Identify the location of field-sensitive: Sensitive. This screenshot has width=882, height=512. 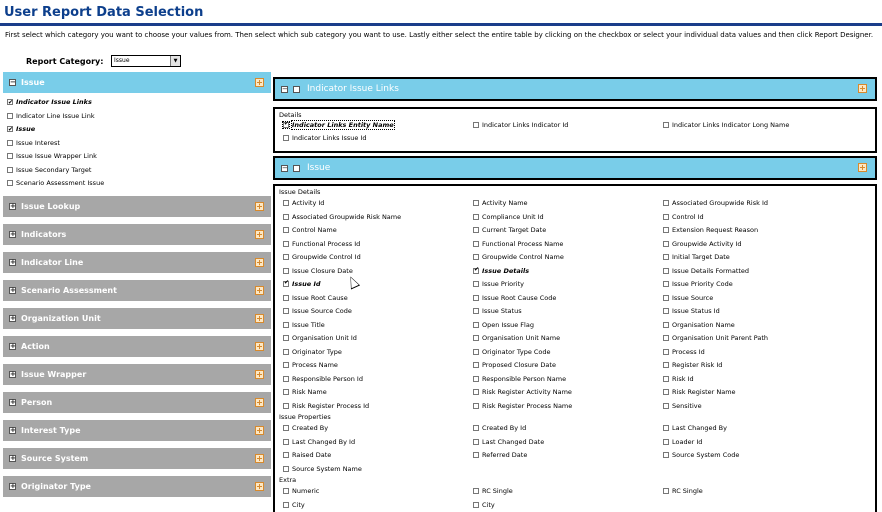
(682, 406).